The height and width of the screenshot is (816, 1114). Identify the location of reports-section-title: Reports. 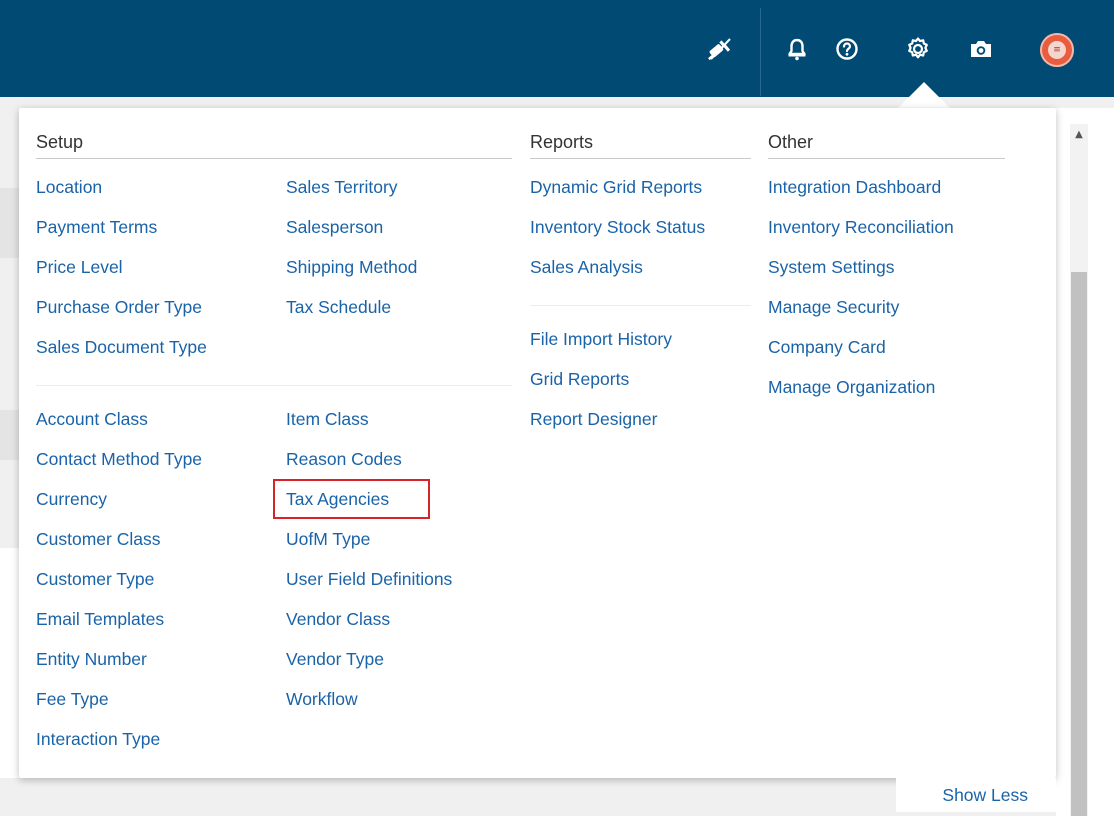
(562, 142).